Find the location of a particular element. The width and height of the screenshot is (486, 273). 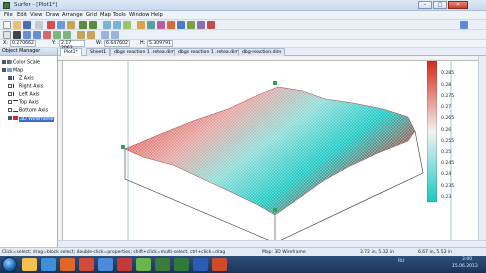

tab-plot1: Plot1* is located at coordinates (71, 52).